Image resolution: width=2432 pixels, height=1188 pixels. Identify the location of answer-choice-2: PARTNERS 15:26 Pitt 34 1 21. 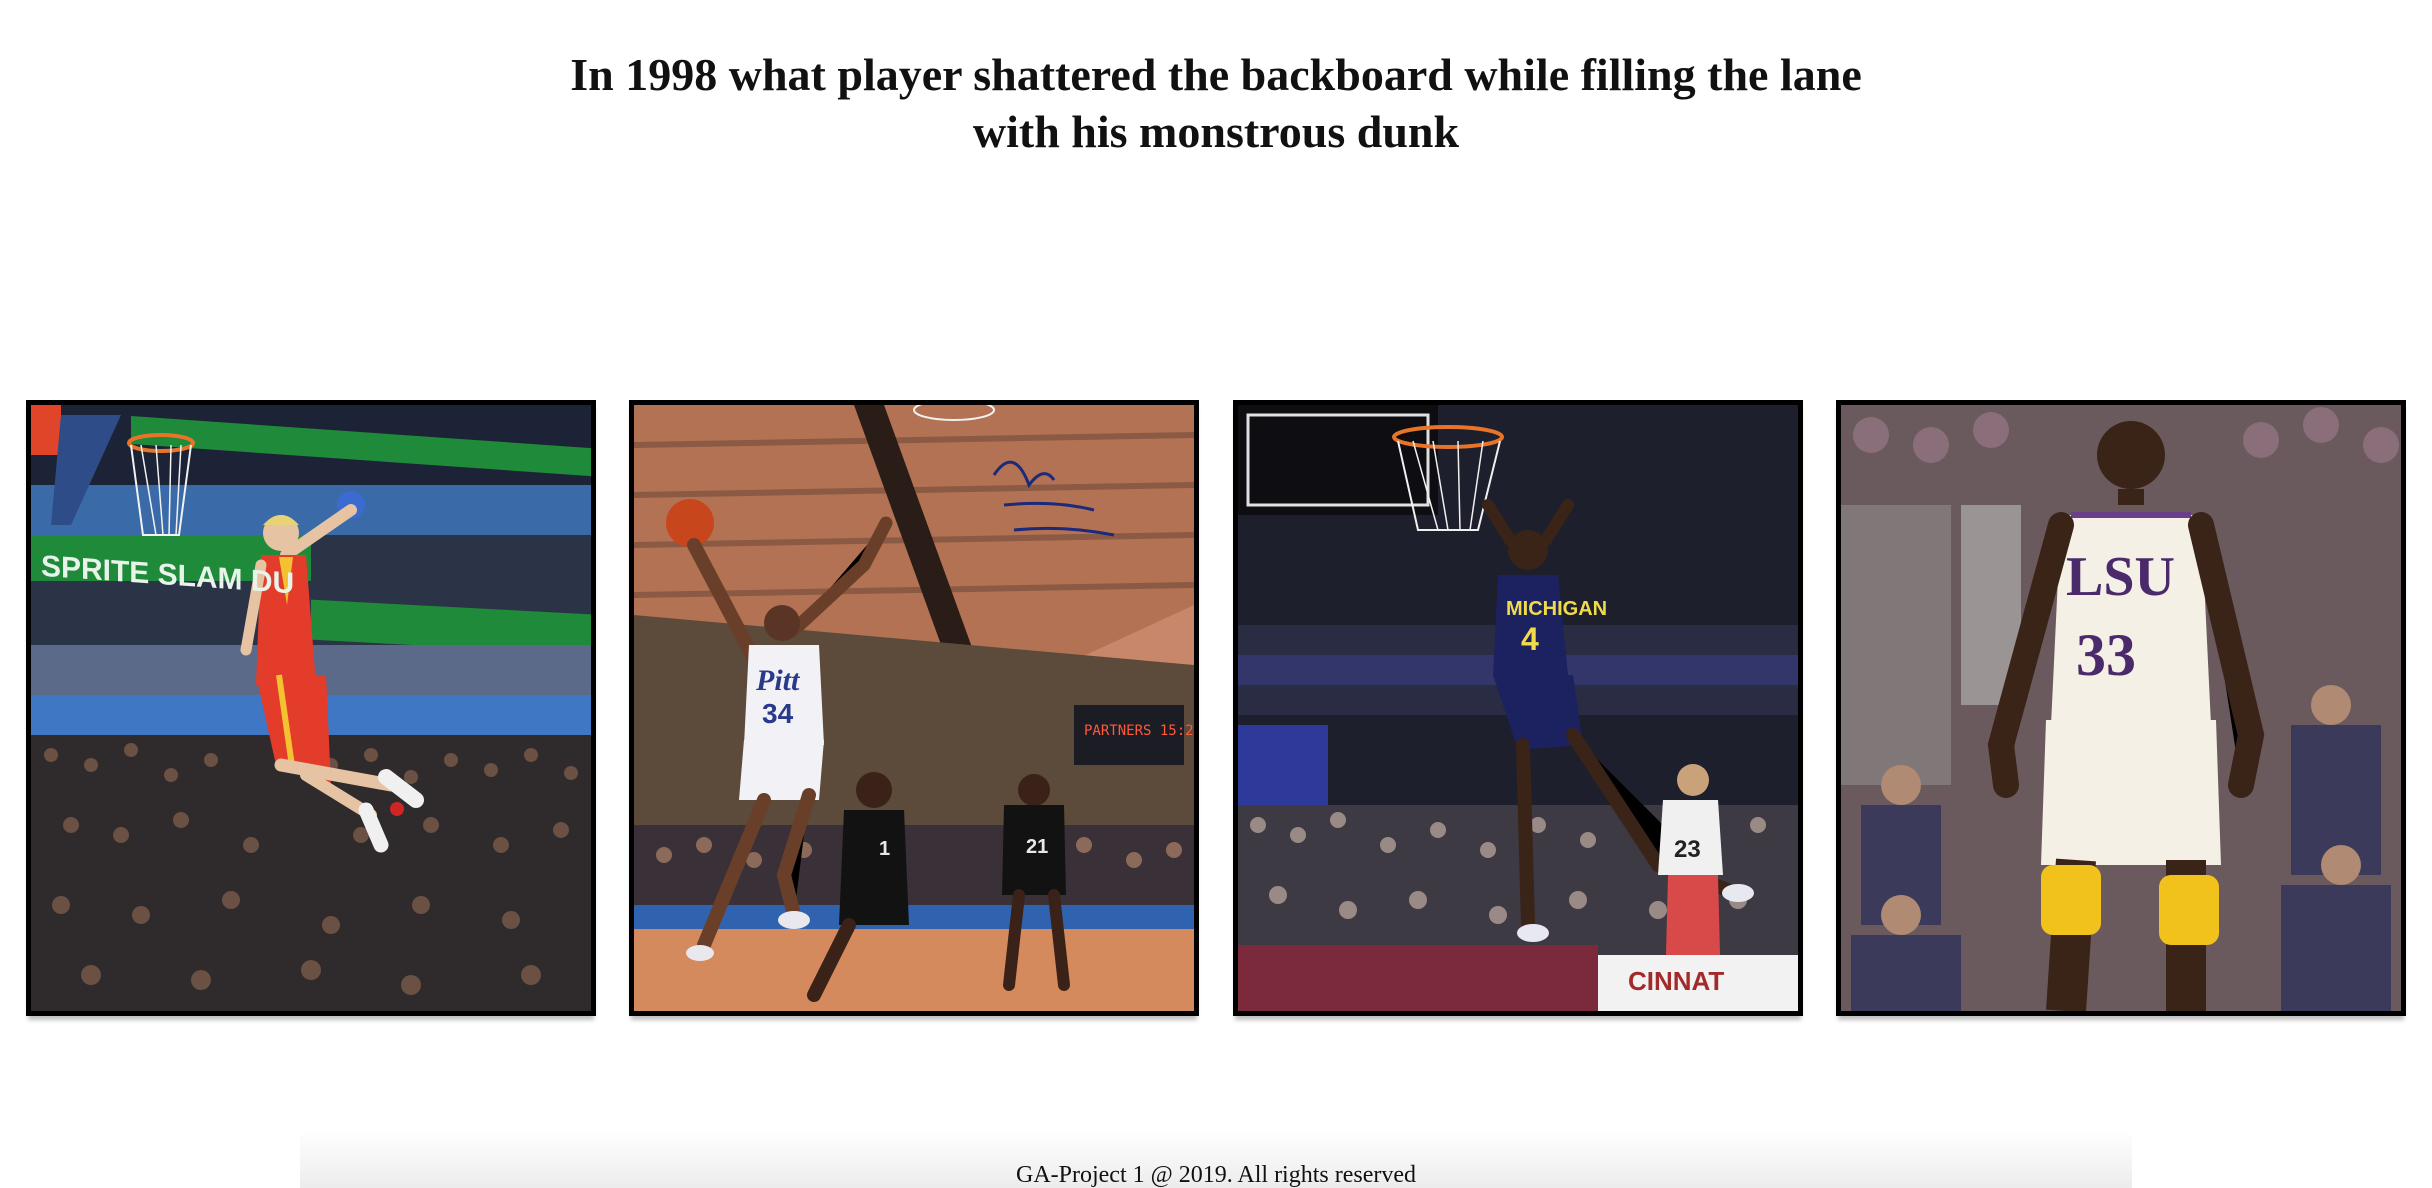
(914, 708).